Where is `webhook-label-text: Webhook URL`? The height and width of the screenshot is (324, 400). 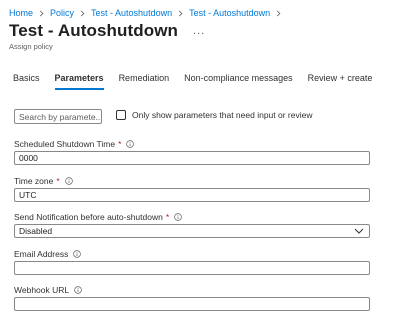 webhook-label-text: Webhook URL is located at coordinates (42, 290).